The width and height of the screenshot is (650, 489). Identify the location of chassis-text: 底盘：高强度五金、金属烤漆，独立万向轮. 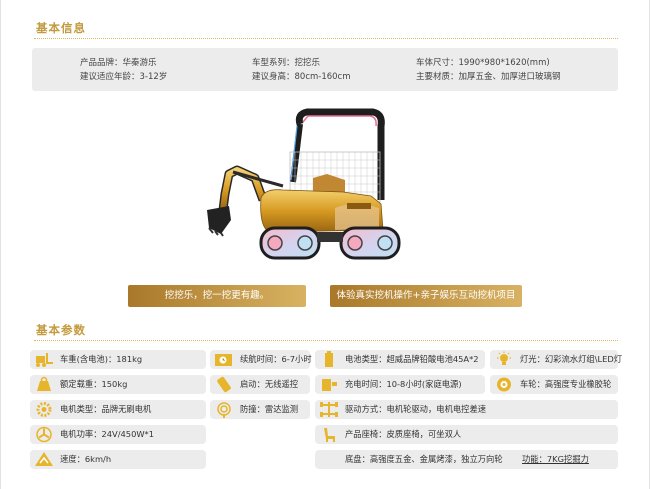
(424, 459).